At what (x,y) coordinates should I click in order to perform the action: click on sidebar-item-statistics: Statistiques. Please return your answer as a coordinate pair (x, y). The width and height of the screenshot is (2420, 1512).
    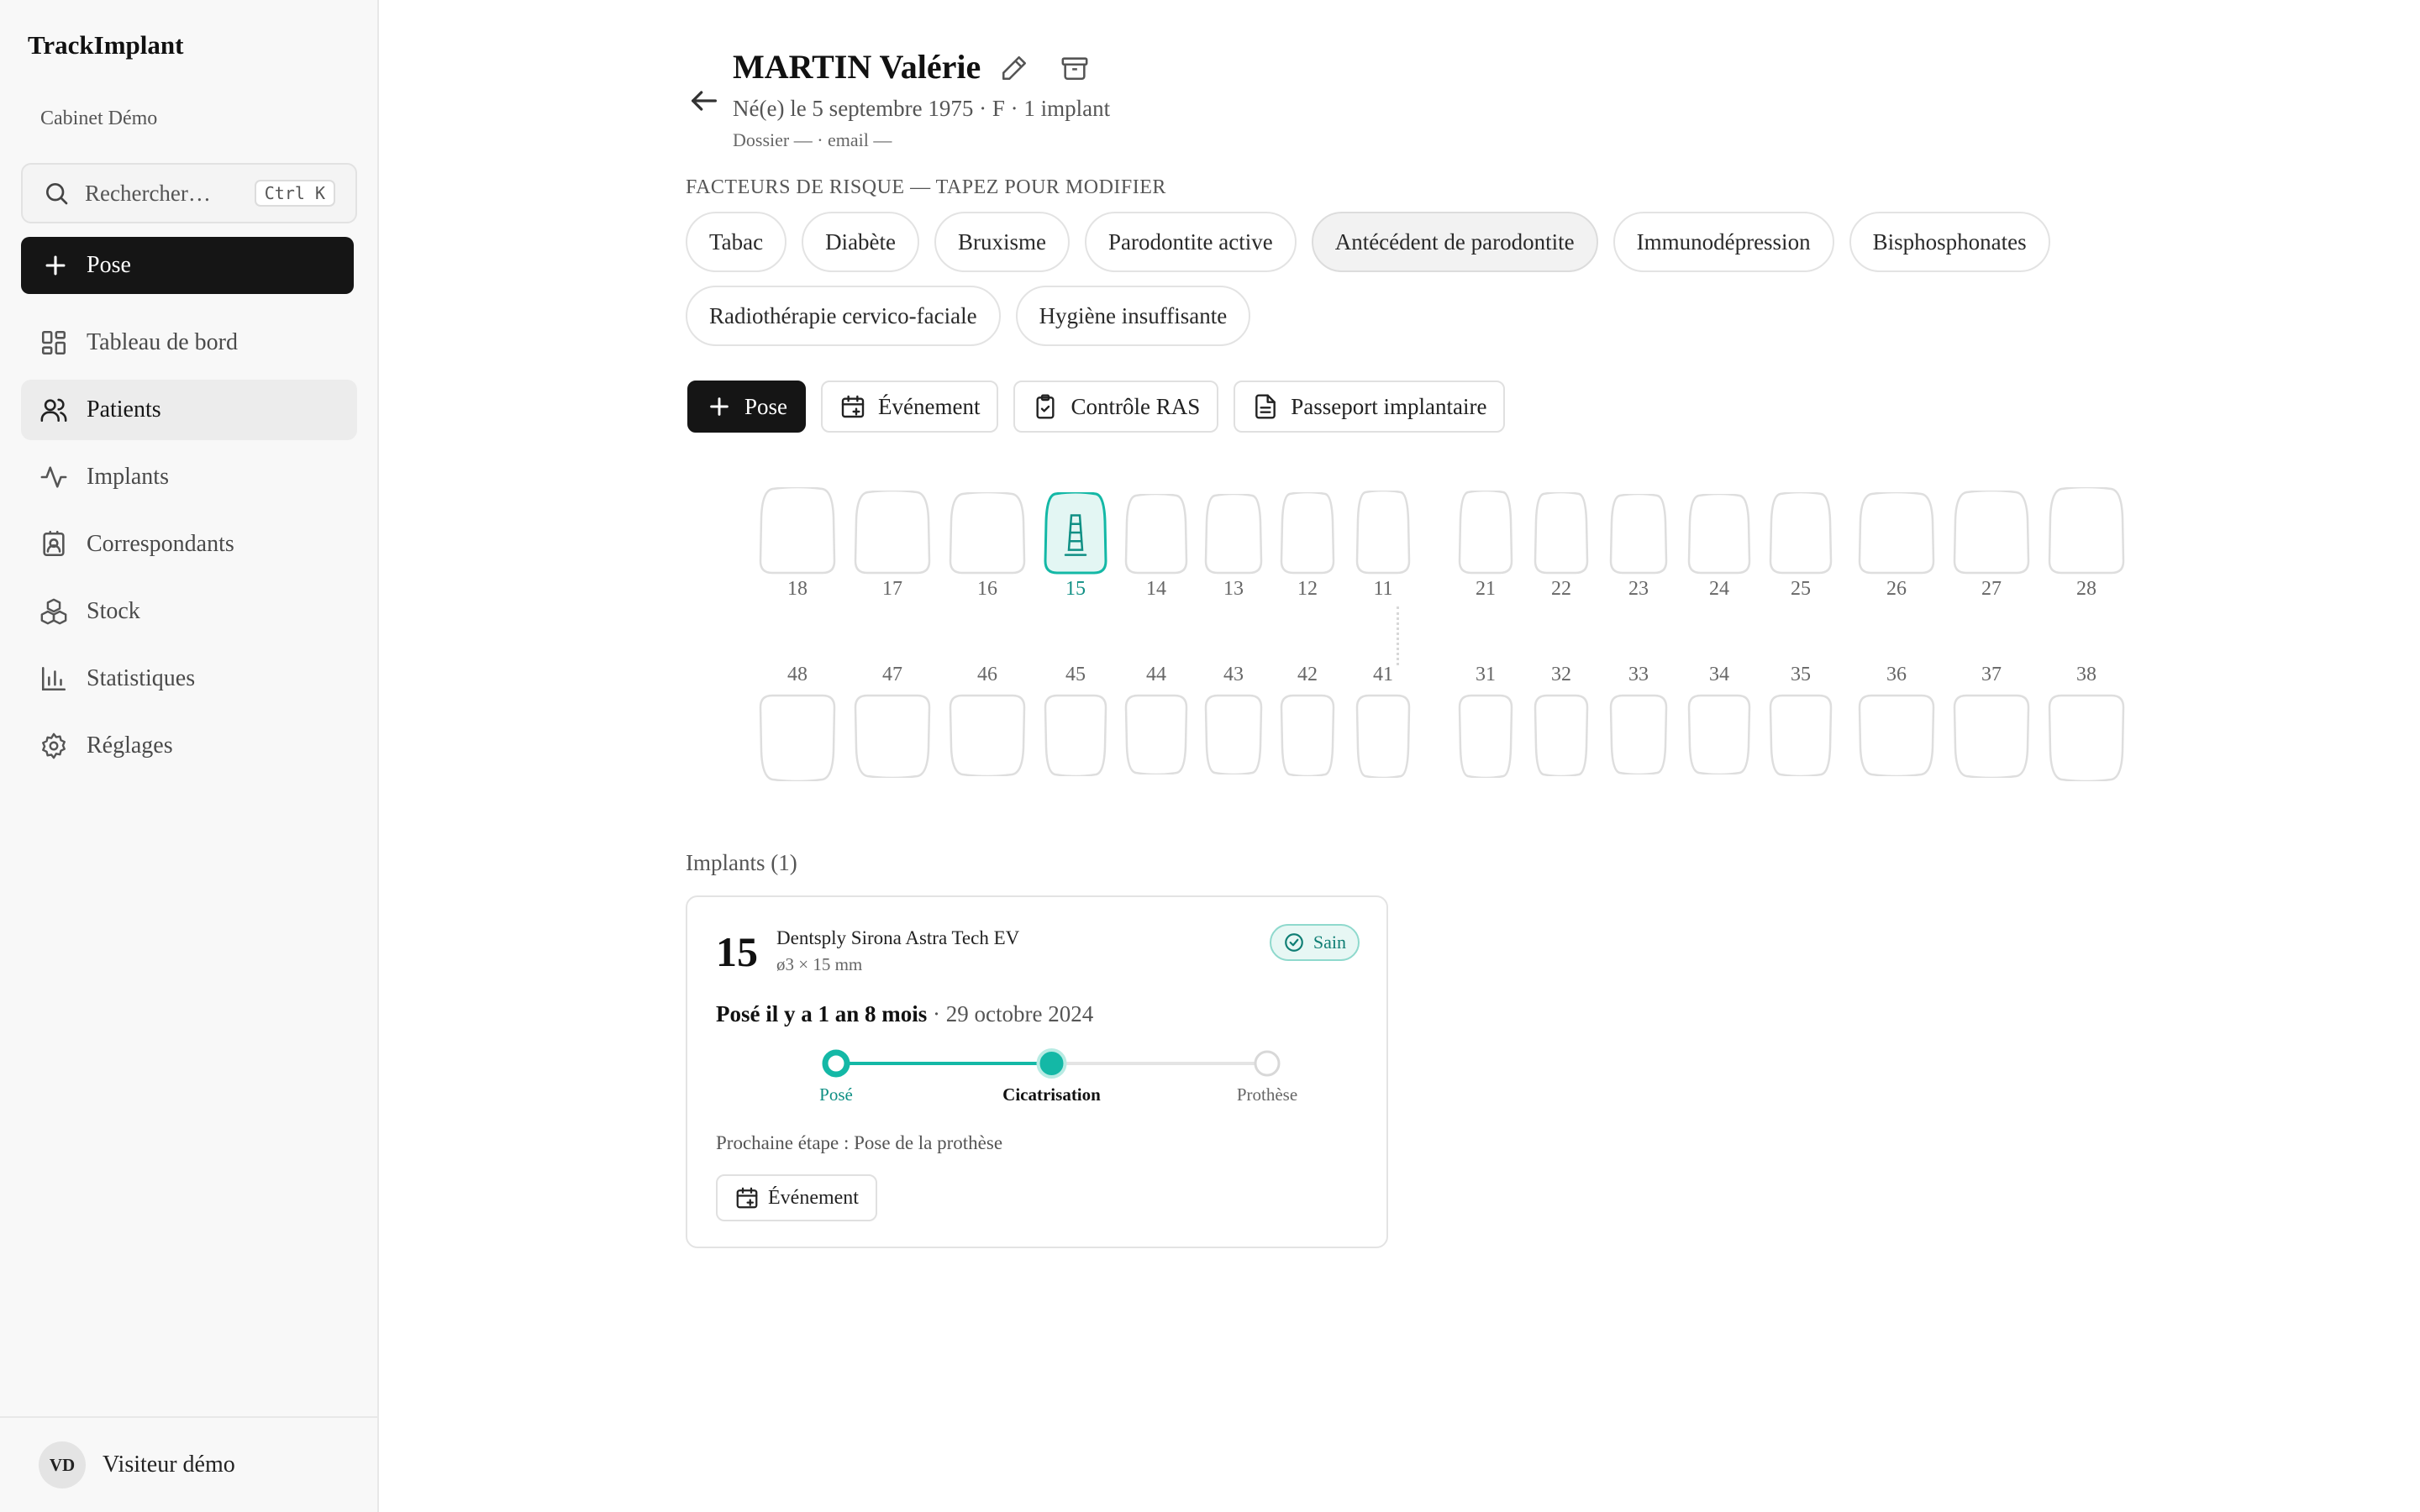
    Looking at the image, I should click on (189, 678).